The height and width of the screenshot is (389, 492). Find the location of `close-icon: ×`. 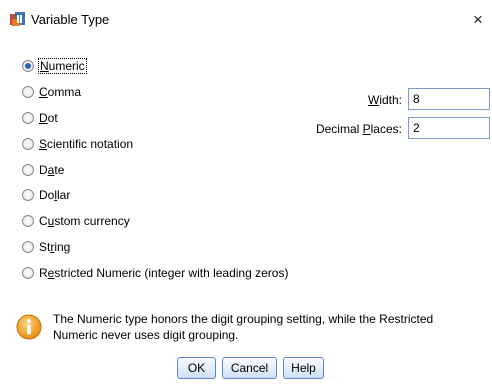

close-icon: × is located at coordinates (478, 20).